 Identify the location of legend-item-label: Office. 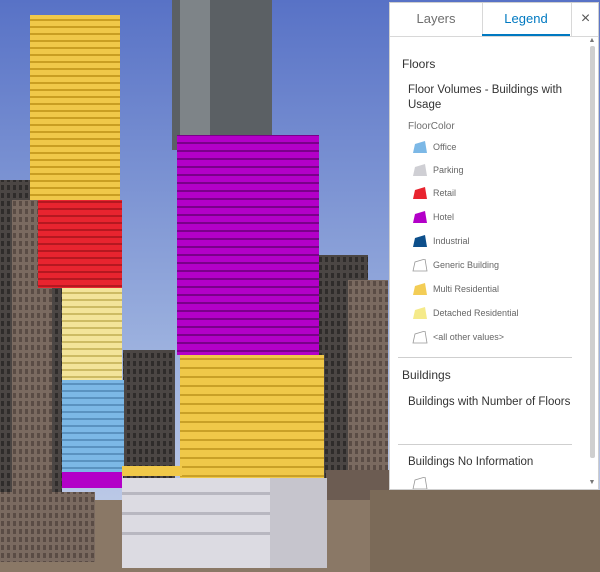
(445, 147).